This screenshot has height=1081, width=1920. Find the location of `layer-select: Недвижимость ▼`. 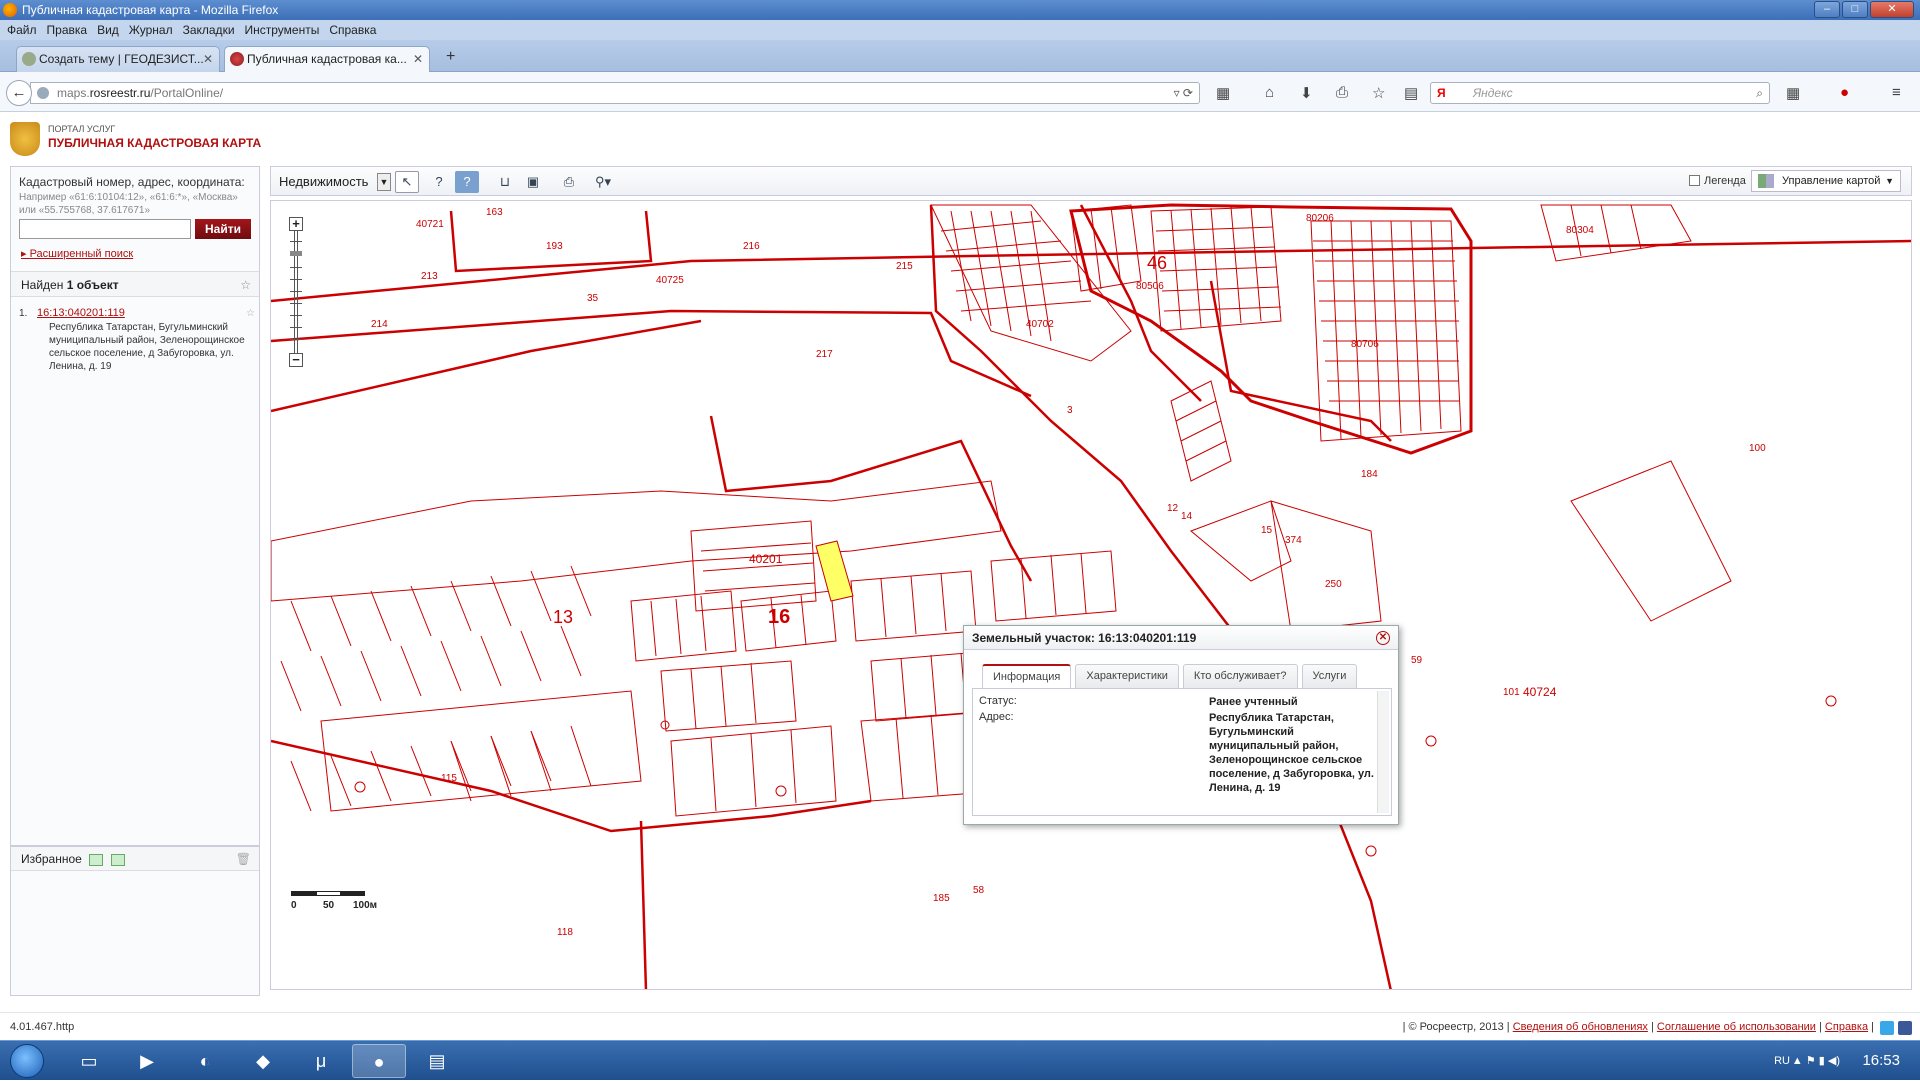

layer-select: Недвижимость ▼ is located at coordinates (335, 182).